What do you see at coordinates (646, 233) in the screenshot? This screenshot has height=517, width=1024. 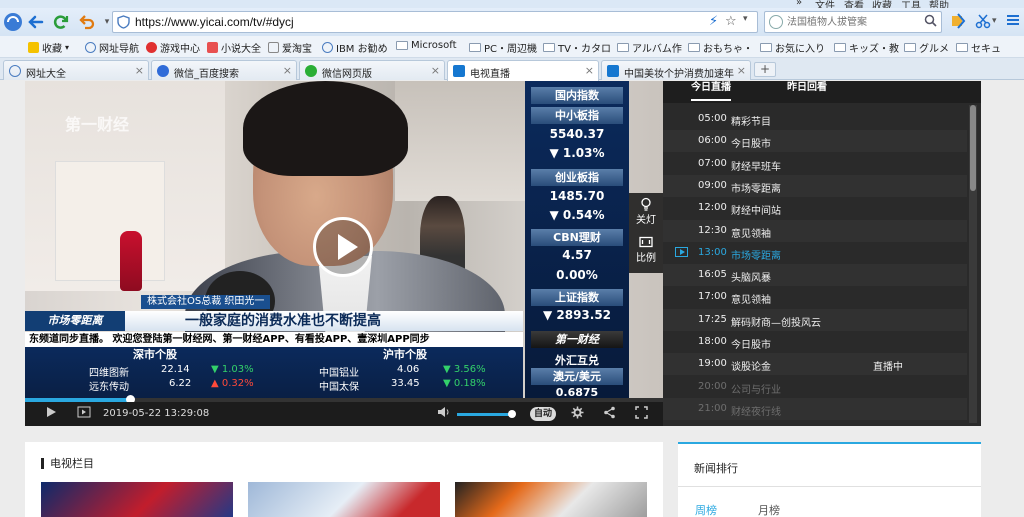 I see `side-controls: 关灯 比例` at bounding box center [646, 233].